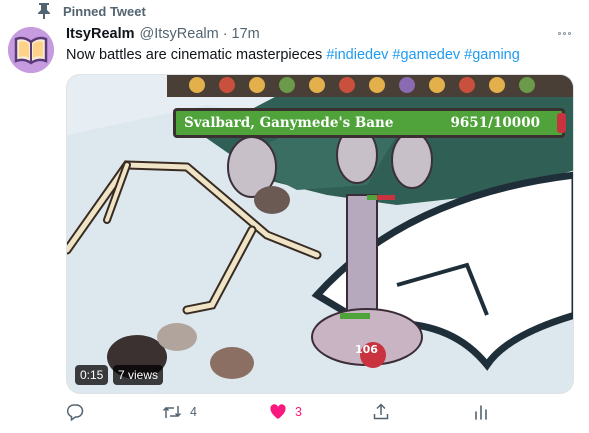  Describe the element at coordinates (559, 33) in the screenshot. I see `more-icon` at that location.